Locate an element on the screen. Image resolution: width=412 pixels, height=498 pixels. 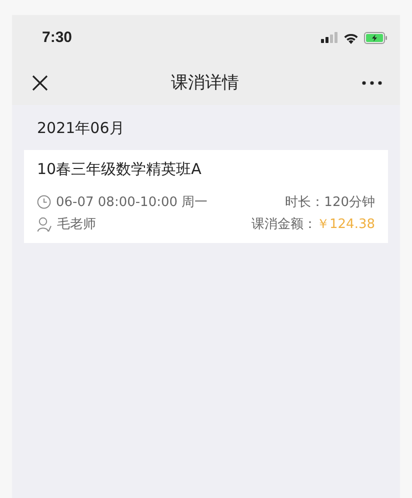
amount-value: ￥124.38 is located at coordinates (345, 224).